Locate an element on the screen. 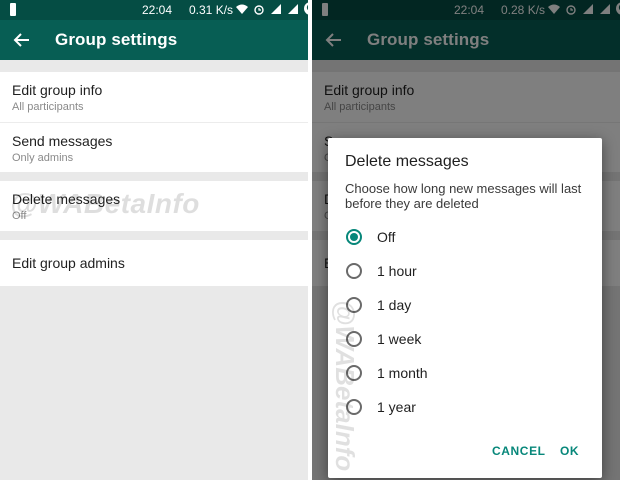 This screenshot has width=620, height=480. dialog-title: Delete messages is located at coordinates (407, 161).